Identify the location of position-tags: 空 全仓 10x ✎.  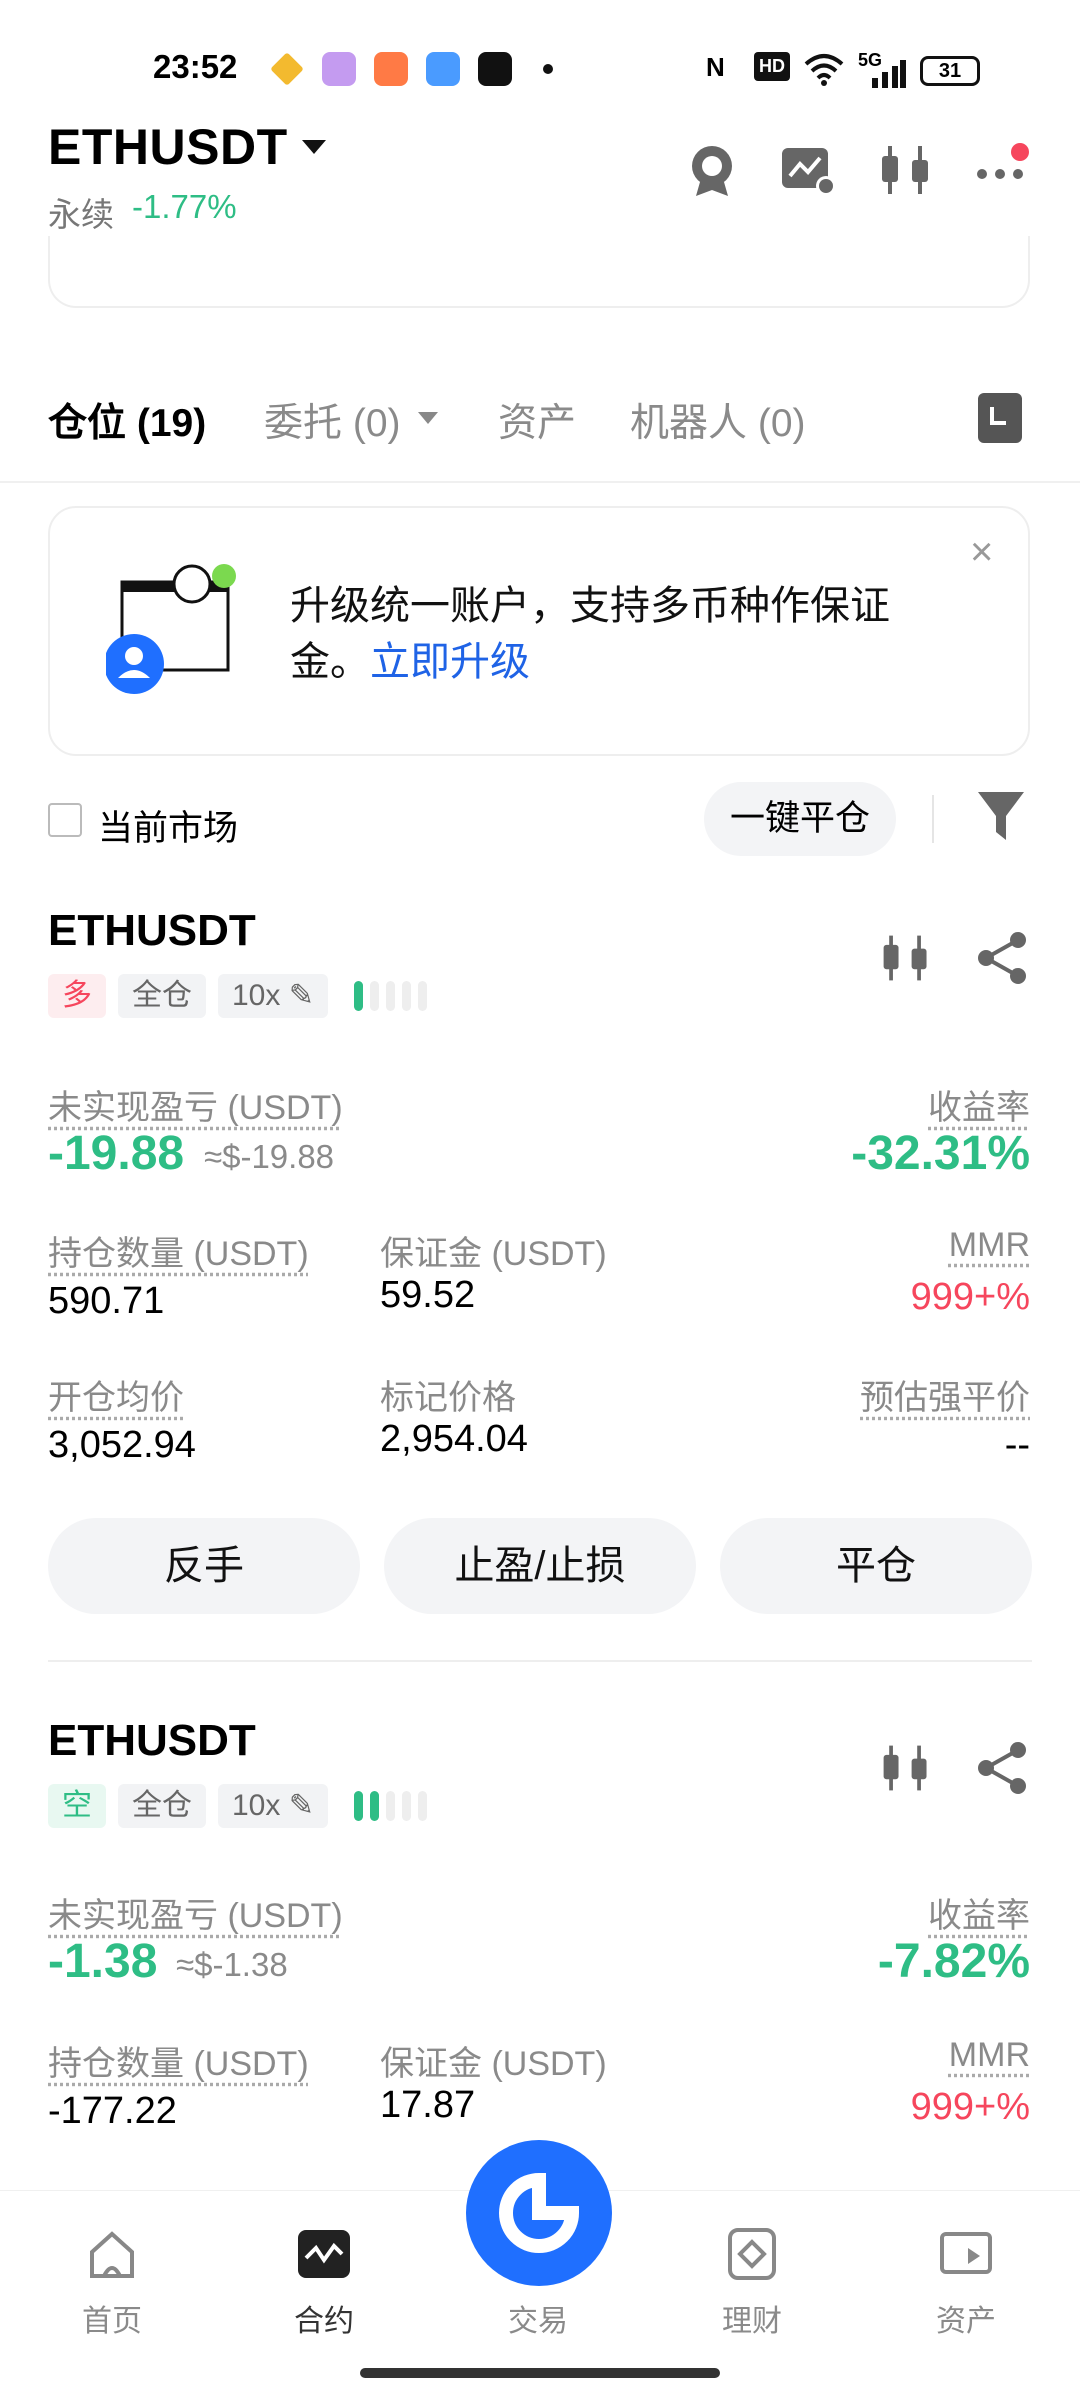
(237, 1806).